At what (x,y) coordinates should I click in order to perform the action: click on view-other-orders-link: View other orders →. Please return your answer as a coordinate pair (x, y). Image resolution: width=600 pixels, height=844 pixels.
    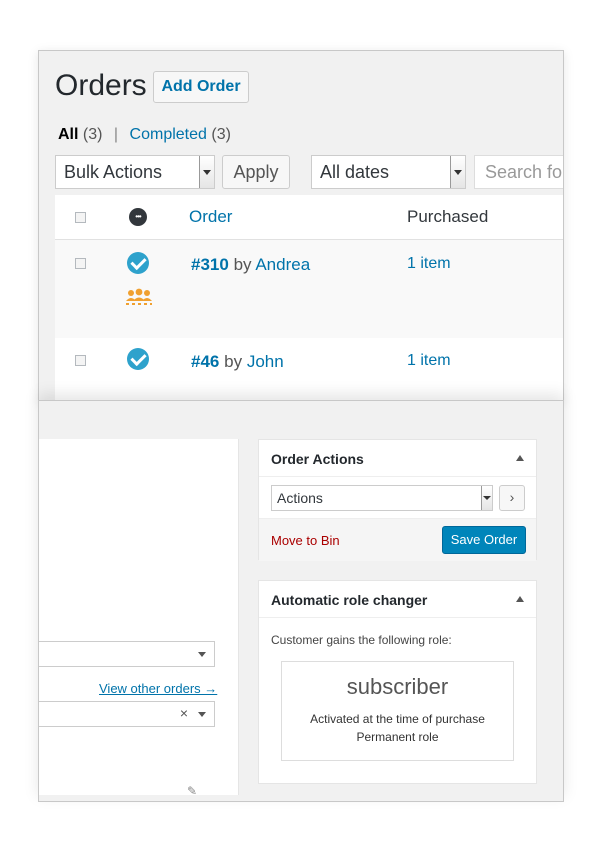
    Looking at the image, I should click on (158, 688).